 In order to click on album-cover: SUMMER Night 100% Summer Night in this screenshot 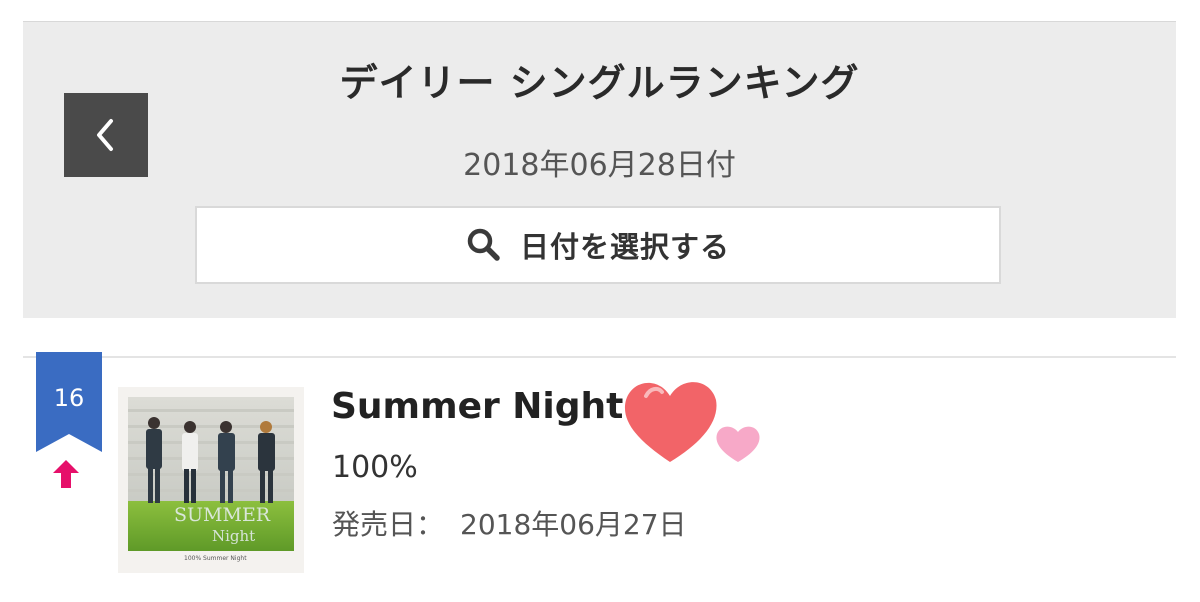, I will do `click(211, 480)`.